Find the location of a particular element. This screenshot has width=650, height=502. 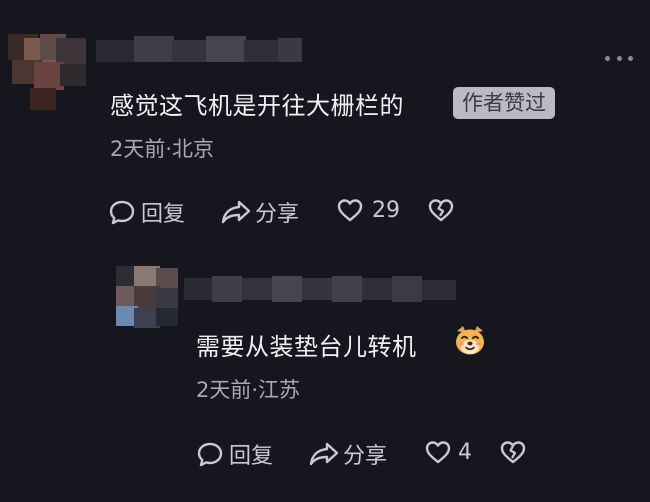

like-button: 29 is located at coordinates (368, 210).